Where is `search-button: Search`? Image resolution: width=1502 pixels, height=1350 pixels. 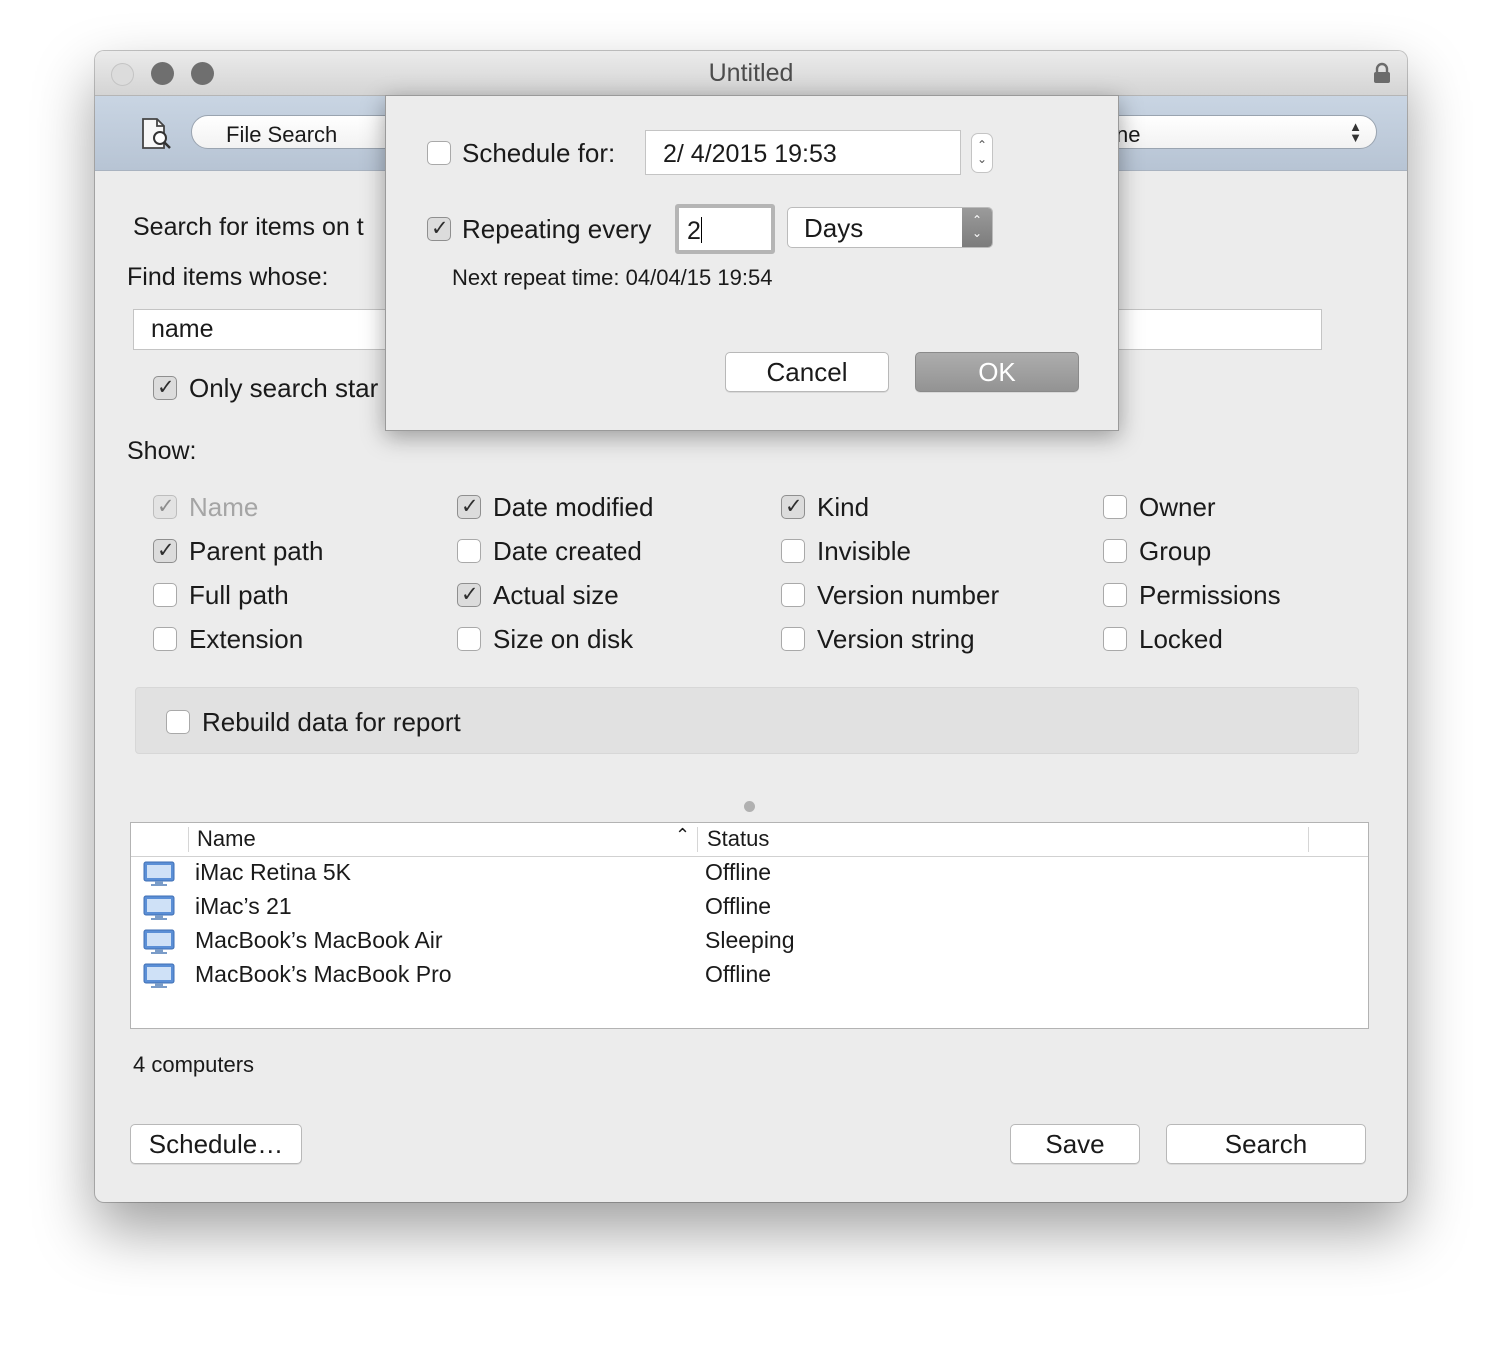 search-button: Search is located at coordinates (1266, 1144).